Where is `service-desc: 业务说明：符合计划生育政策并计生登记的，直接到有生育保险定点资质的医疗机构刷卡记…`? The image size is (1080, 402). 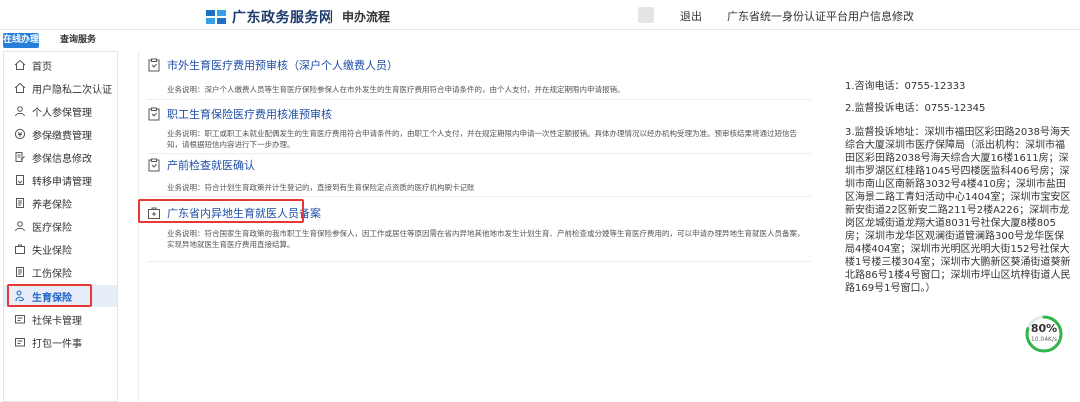
service-desc: 业务说明：符合计划生育政策并计生登记的，直接到有生育保险定点资质的医疗机构刷卡记… is located at coordinates (321, 187).